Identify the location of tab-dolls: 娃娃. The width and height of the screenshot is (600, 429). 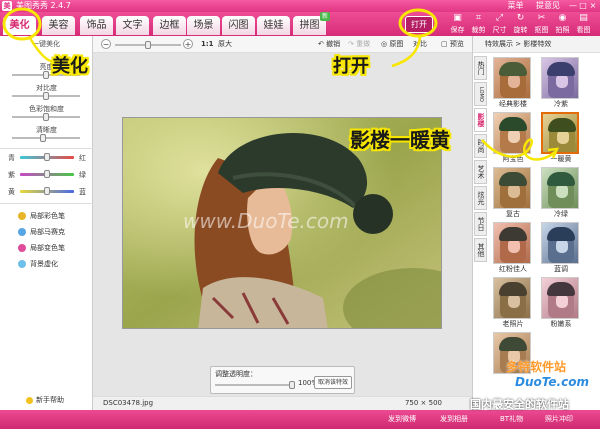
(273, 25).